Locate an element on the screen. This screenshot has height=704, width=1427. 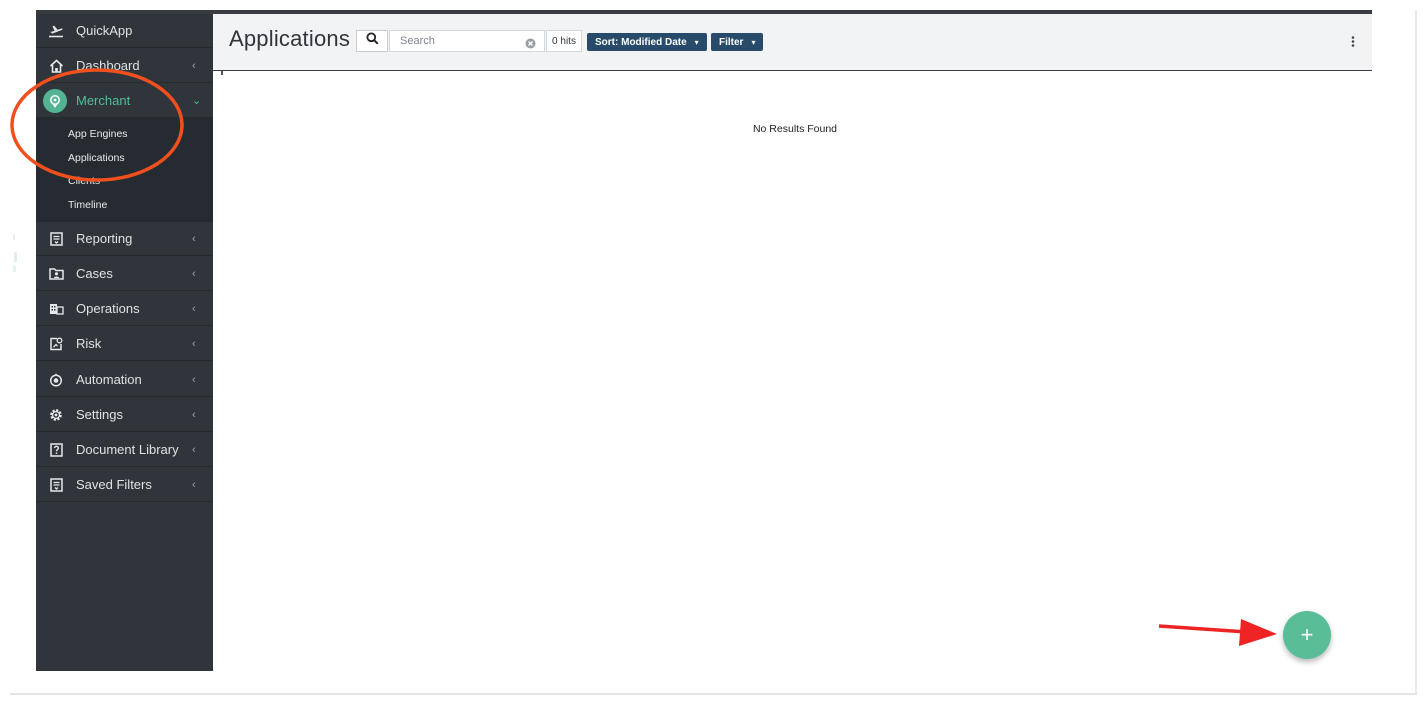
filter-dropdown-label: Filter is located at coordinates (731, 42).